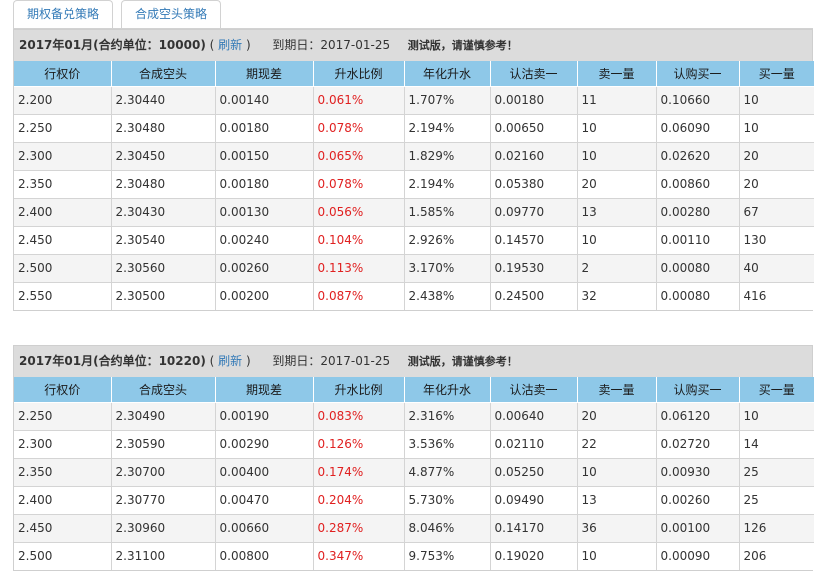 This screenshot has width=819, height=576. Describe the element at coordinates (264, 100) in the screenshot. I see `table-cell: 0.00140` at that location.